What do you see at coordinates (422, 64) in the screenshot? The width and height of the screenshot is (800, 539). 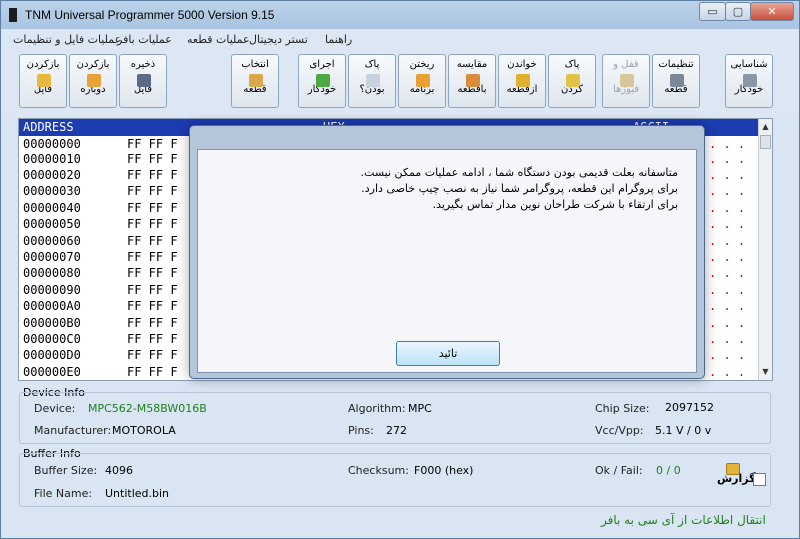 I see `button-label: ریختن` at bounding box center [422, 64].